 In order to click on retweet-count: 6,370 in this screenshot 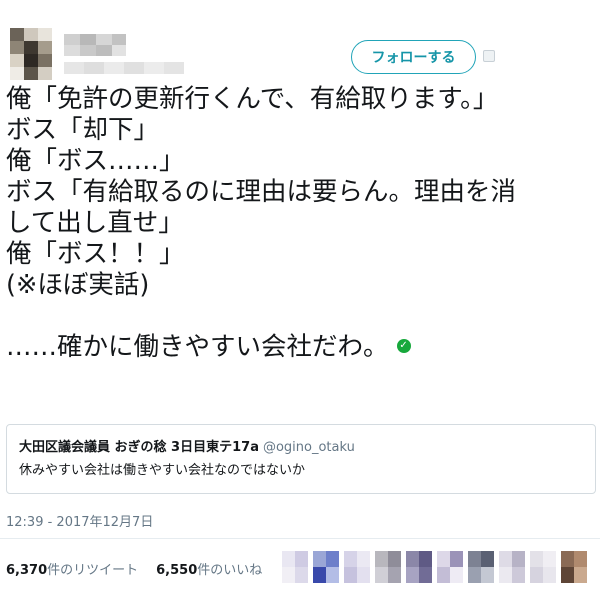, I will do `click(27, 570)`.